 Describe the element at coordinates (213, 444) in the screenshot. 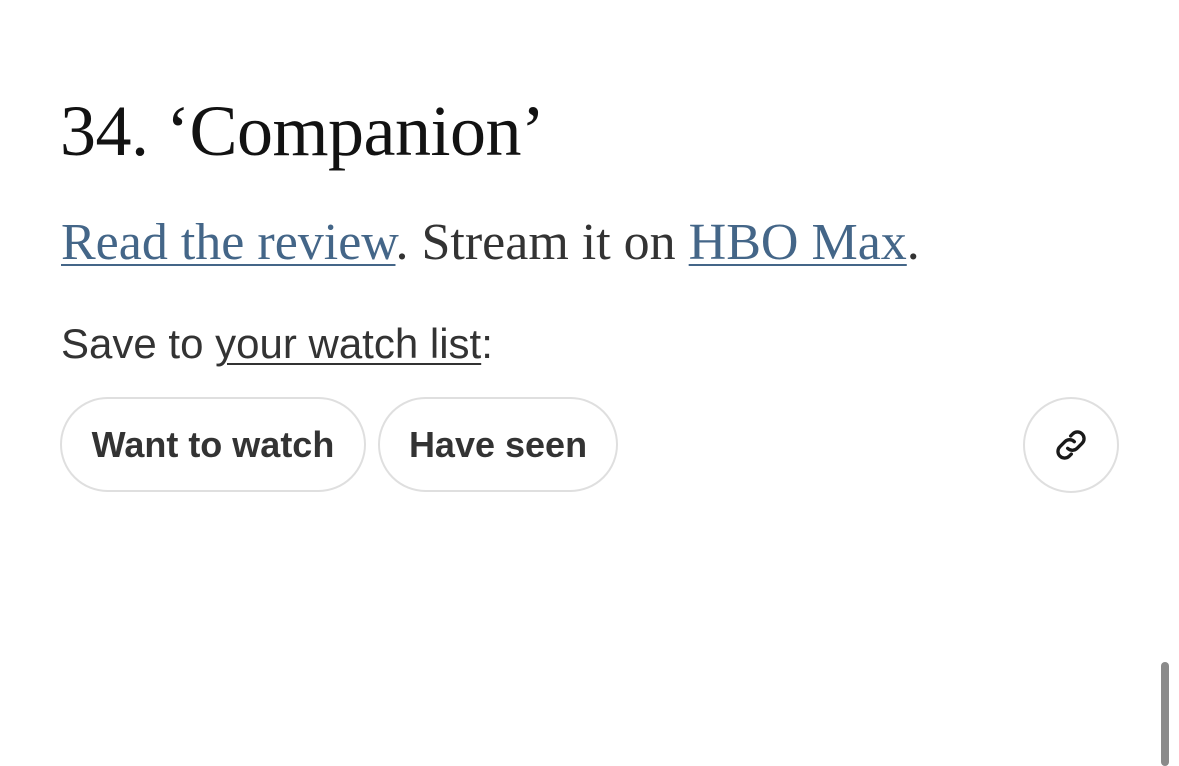

I see `want-to-watch-button: Want to watch` at that location.